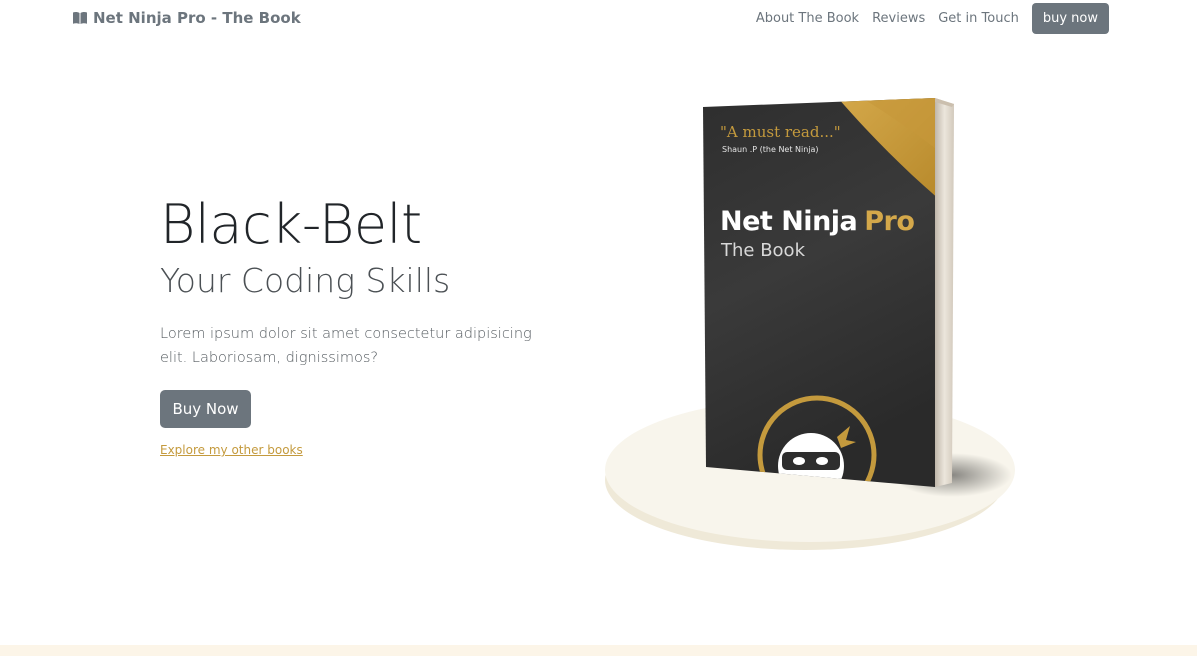  Describe the element at coordinates (889, 221) in the screenshot. I see `cover-title-accent: Pro` at that location.